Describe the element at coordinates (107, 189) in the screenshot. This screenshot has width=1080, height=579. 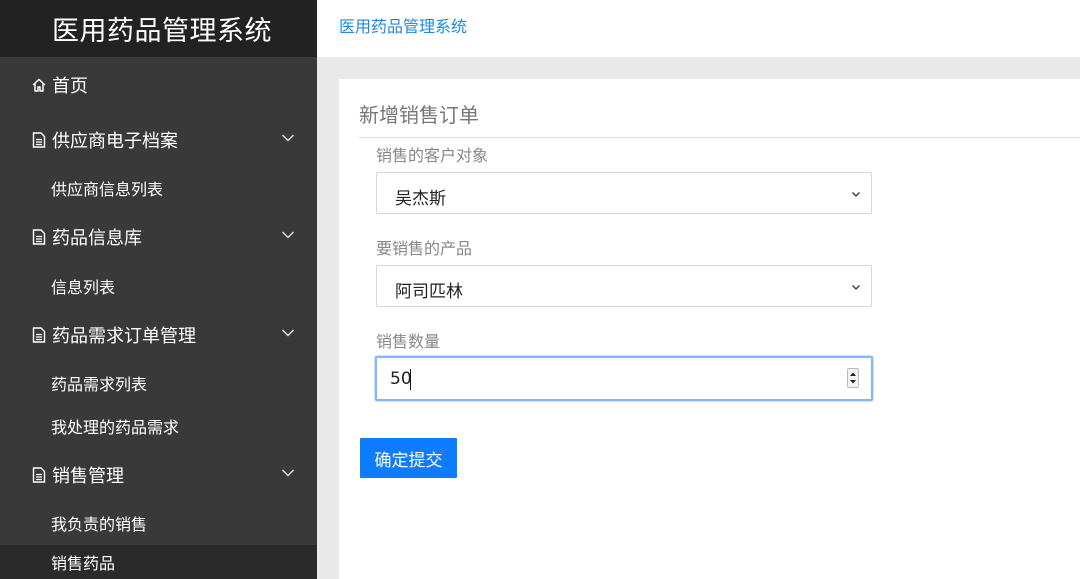
I see `sidebar-item-label: 供应商信息列表` at that location.